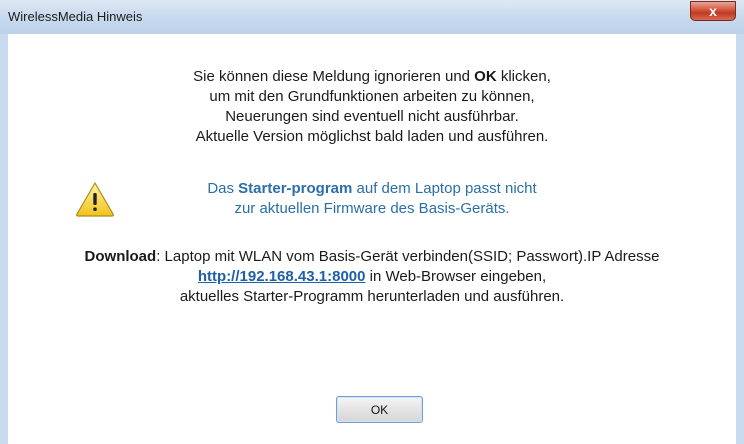 This screenshot has width=744, height=444. Describe the element at coordinates (223, 188) in the screenshot. I see `warning-line-1-prefix: Das` at that location.